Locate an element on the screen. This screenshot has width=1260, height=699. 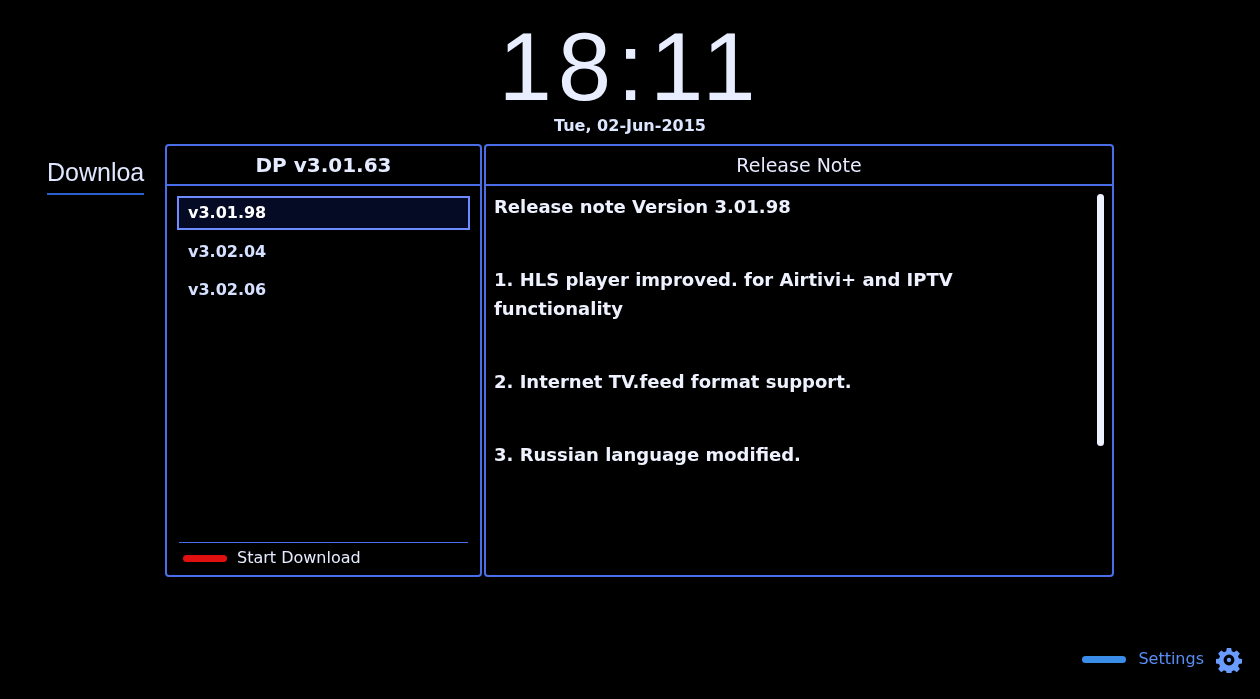
release-note-line: 2. Internet TV.feed format support. is located at coordinates (673, 382).